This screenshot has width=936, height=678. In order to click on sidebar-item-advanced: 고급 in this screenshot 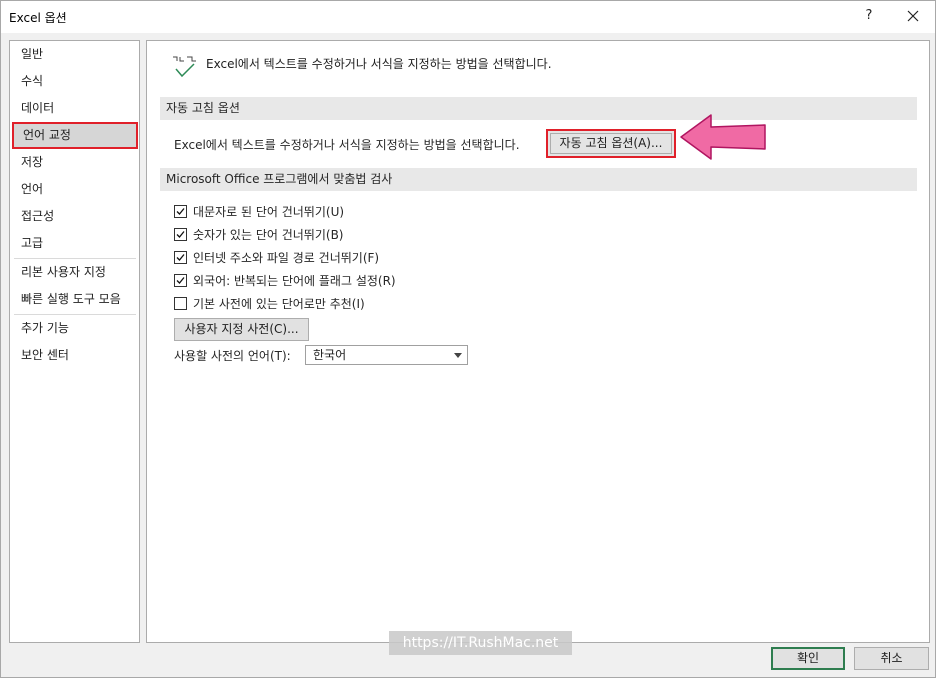, I will do `click(74, 243)`.